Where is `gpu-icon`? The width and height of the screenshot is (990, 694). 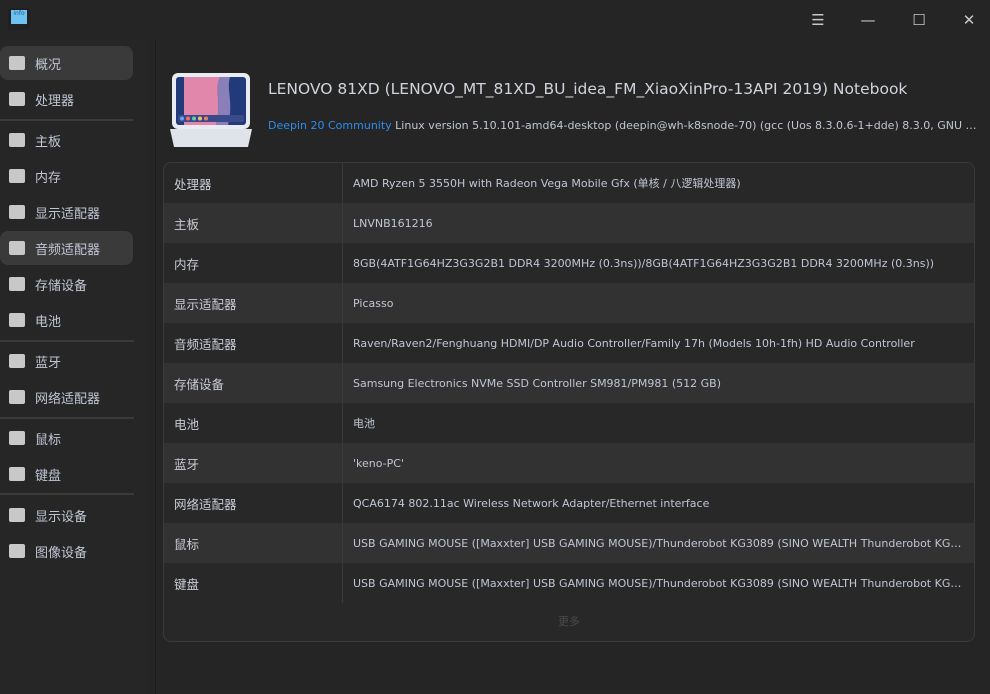 gpu-icon is located at coordinates (17, 212).